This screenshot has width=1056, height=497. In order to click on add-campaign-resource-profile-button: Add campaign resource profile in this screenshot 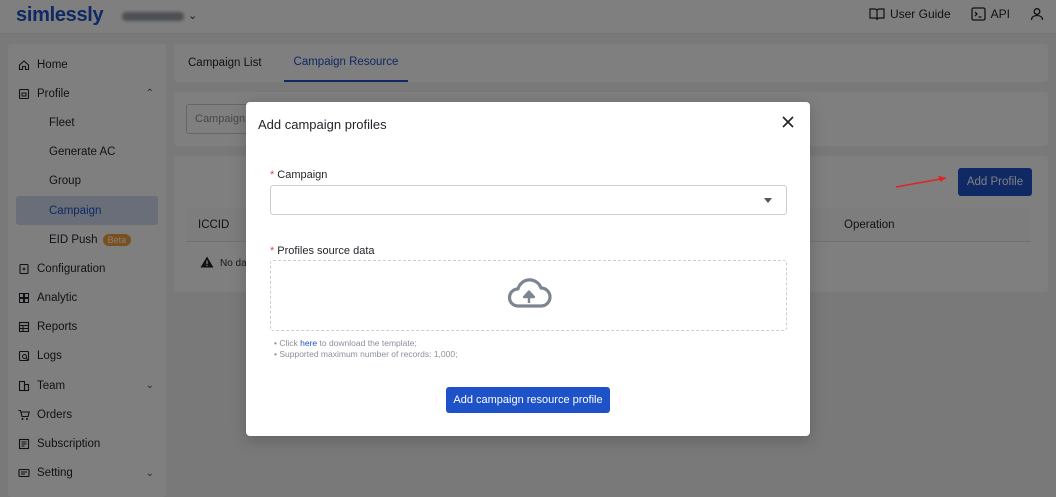, I will do `click(528, 400)`.